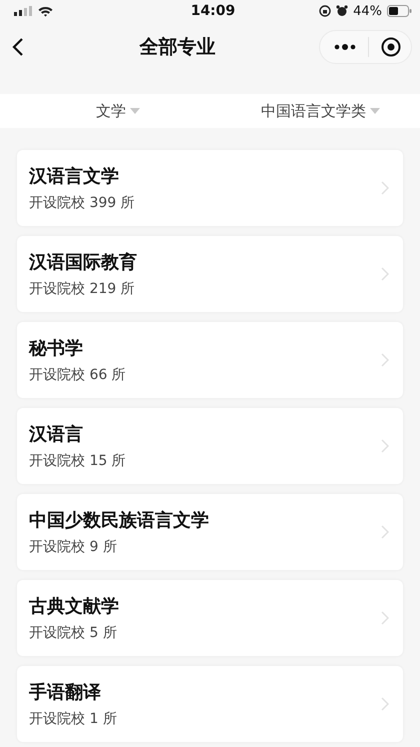 The width and height of the screenshot is (420, 747). I want to click on page-title: 全部专业, so click(178, 47).